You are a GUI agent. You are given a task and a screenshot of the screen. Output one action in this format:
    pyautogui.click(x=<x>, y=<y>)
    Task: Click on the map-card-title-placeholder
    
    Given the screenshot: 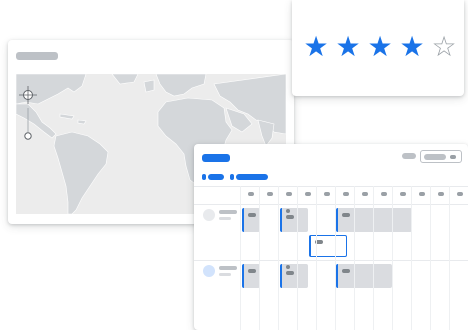 What is the action you would take?
    pyautogui.click(x=37, y=56)
    